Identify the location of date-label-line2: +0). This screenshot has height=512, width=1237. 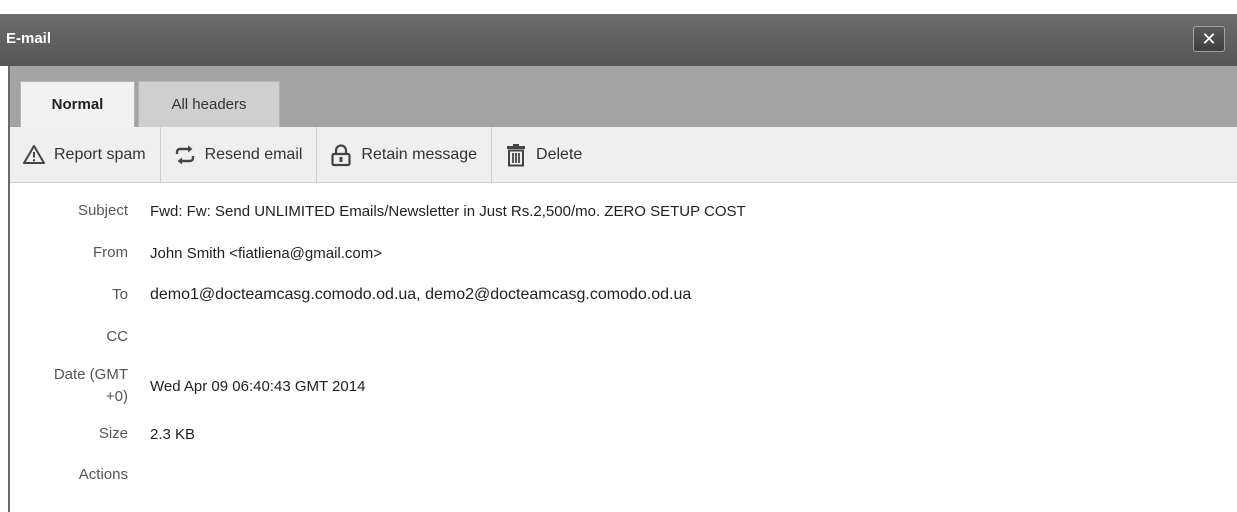
(116, 396).